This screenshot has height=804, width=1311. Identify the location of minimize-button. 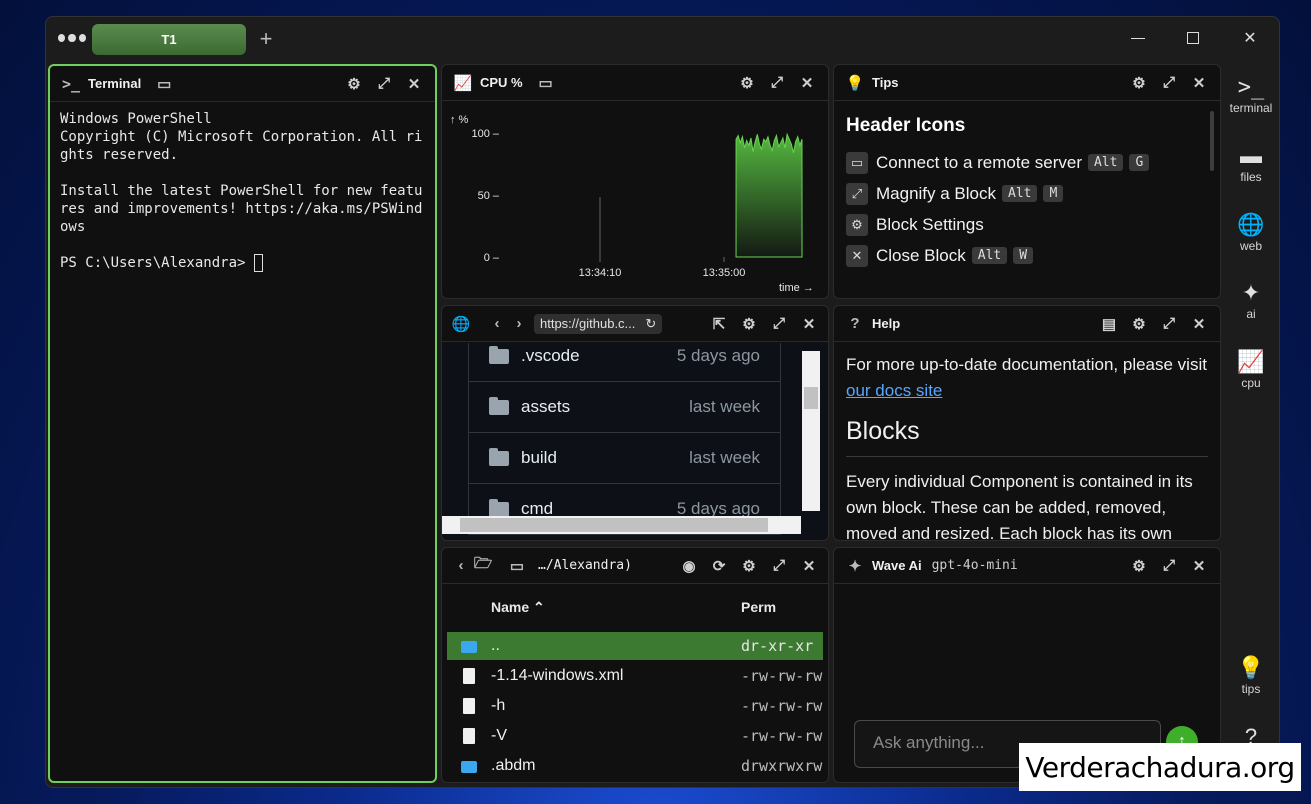
(1138, 38).